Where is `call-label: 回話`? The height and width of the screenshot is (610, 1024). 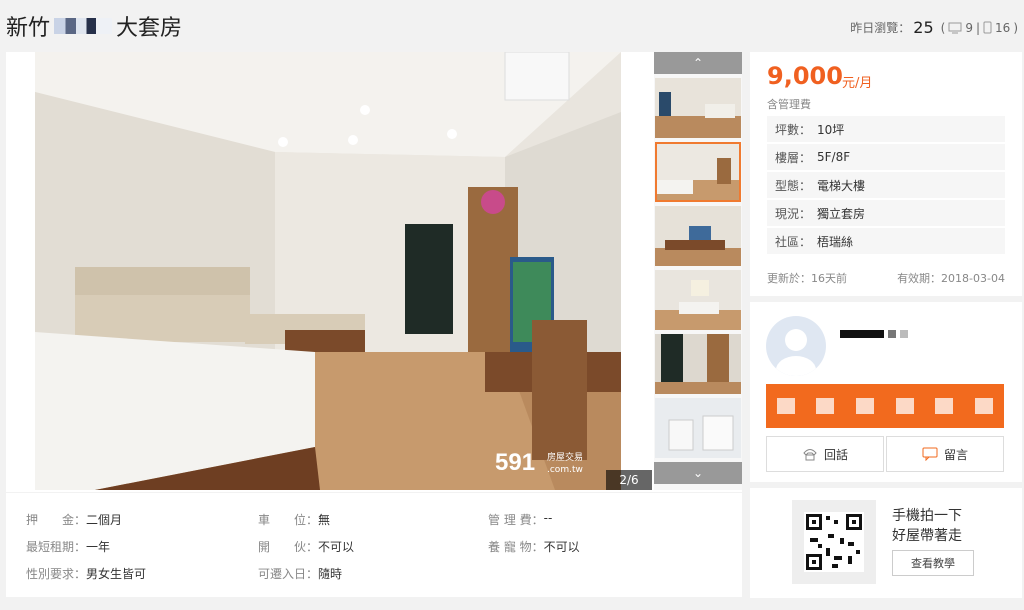
call-label: 回話 is located at coordinates (835, 454).